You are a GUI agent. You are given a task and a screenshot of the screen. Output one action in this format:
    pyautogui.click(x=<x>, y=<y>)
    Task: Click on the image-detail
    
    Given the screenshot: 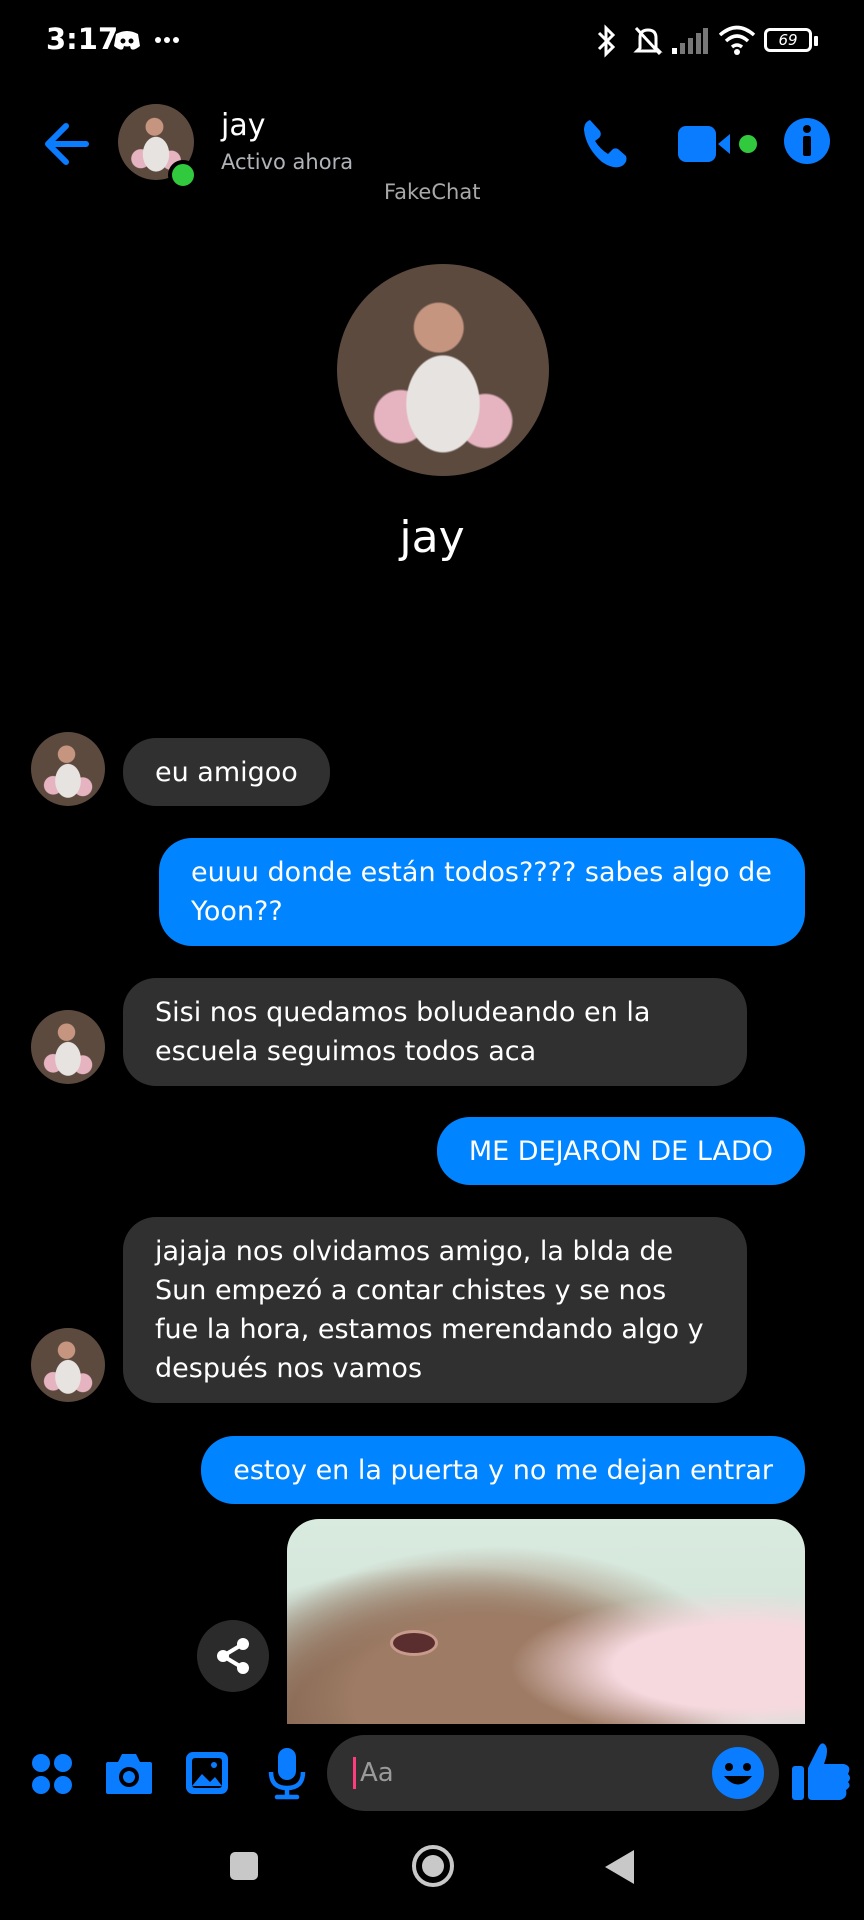 What is the action you would take?
    pyautogui.click(x=414, y=1643)
    